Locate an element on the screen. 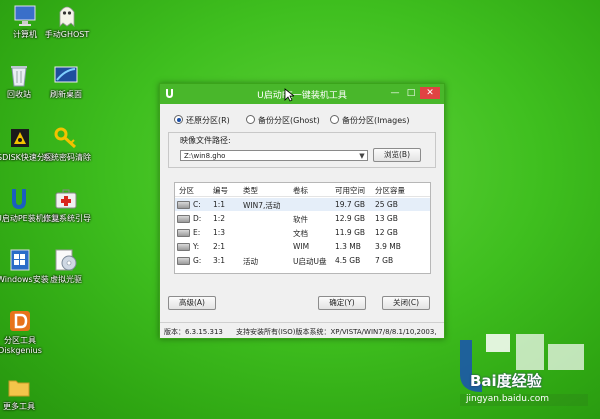 Image resolution: width=600 pixels, height=419 pixels. cell-number: 1:1 is located at coordinates (219, 204).